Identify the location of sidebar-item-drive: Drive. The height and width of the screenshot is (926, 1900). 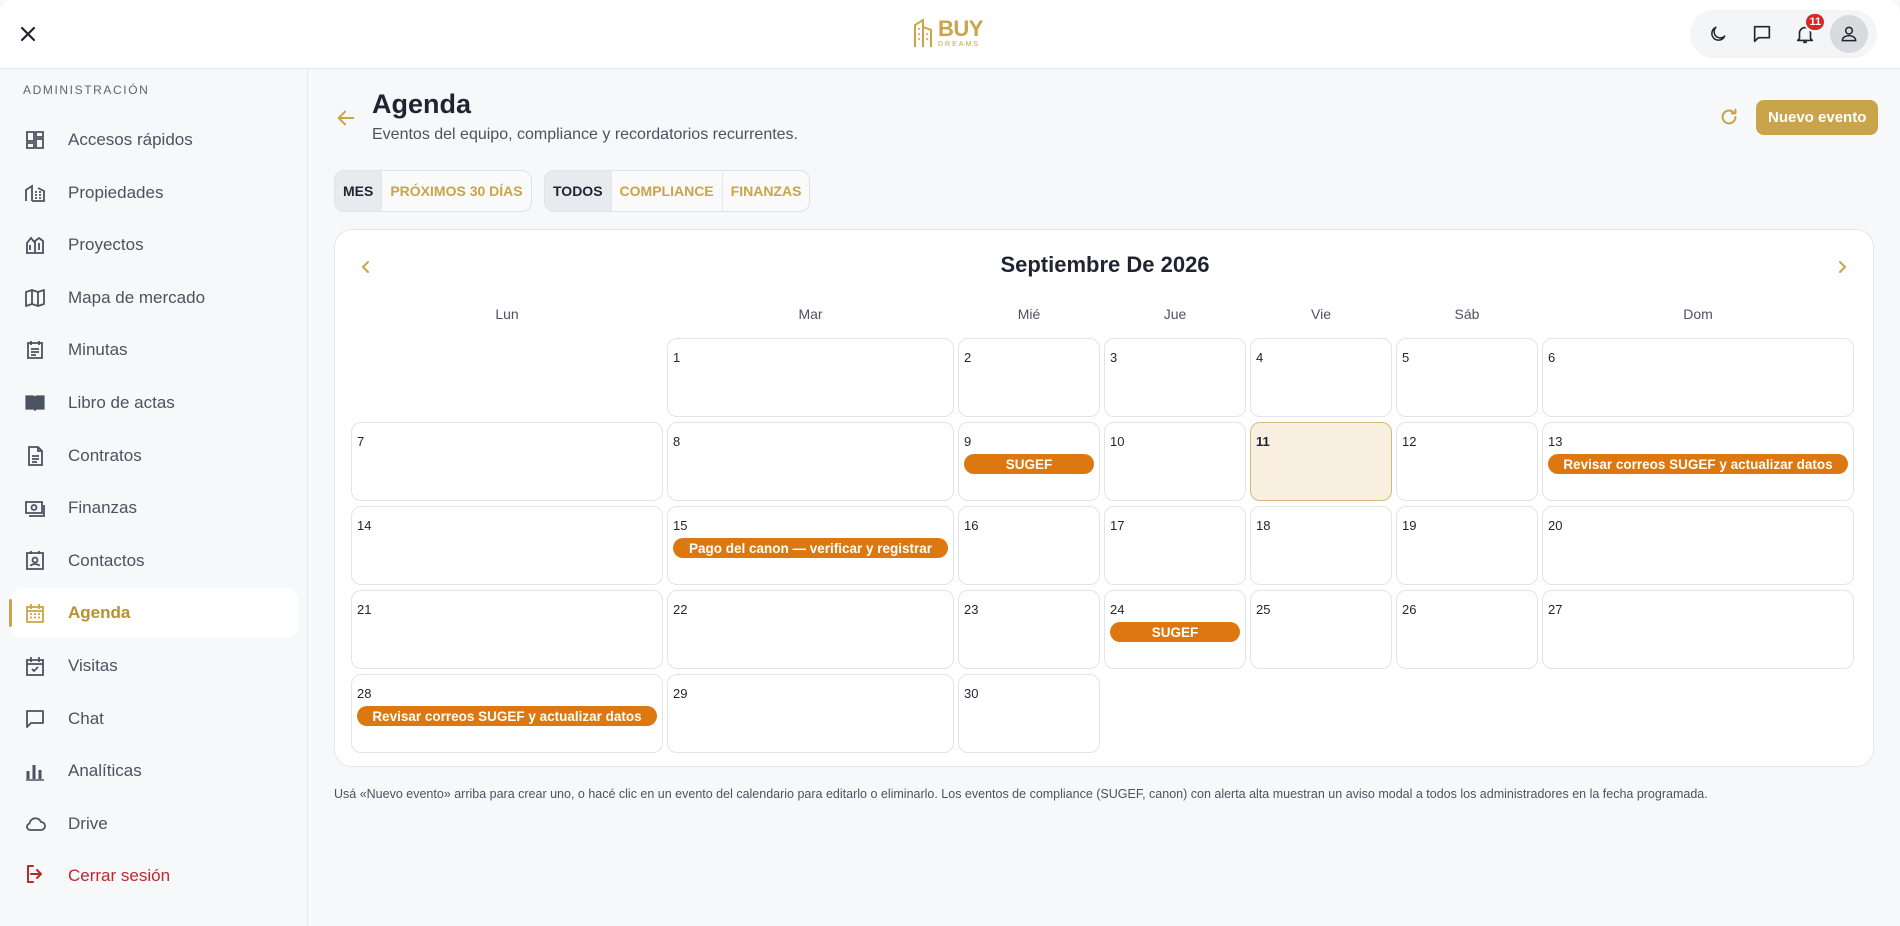
(154, 824).